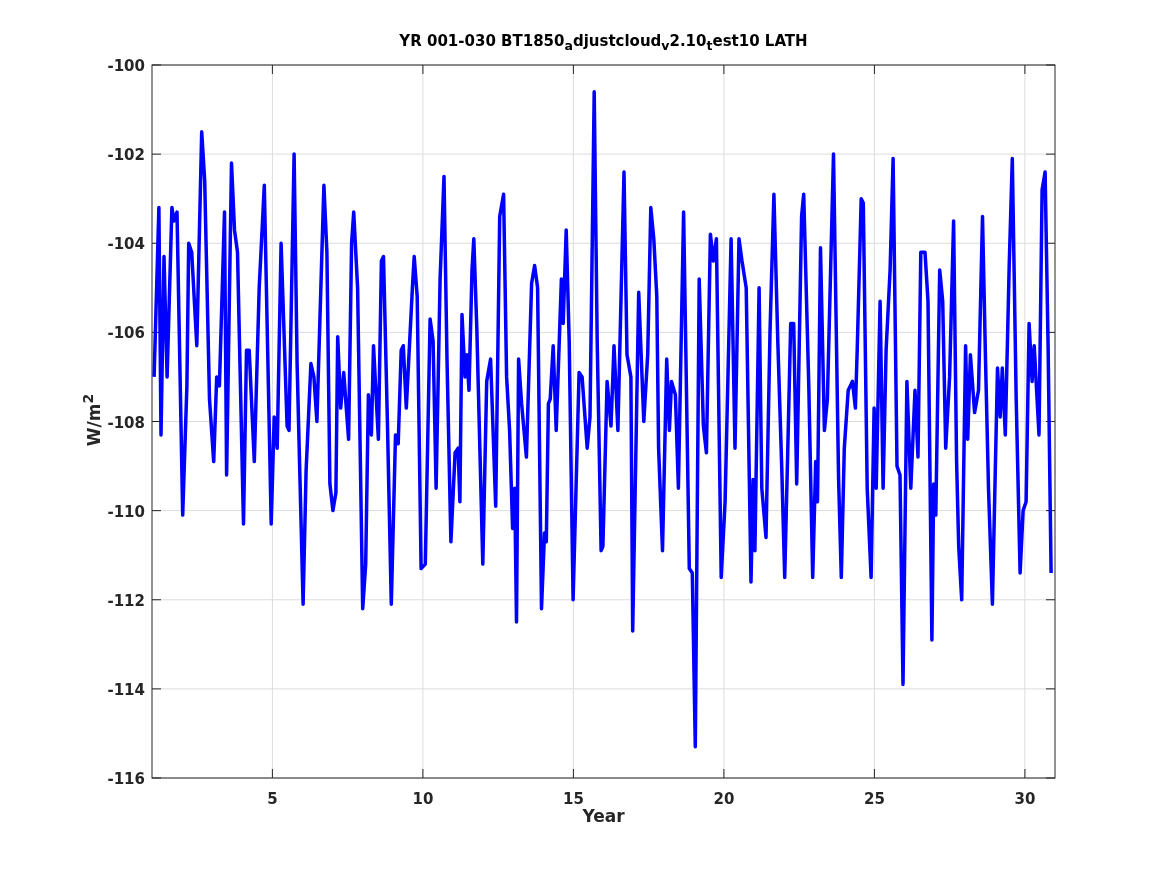  What do you see at coordinates (126, 244) in the screenshot?
I see `tick-label: -104` at bounding box center [126, 244].